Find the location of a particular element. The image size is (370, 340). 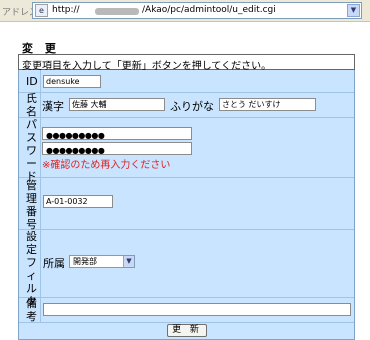

affiliation-selected: 開発部 is located at coordinates (85, 261).